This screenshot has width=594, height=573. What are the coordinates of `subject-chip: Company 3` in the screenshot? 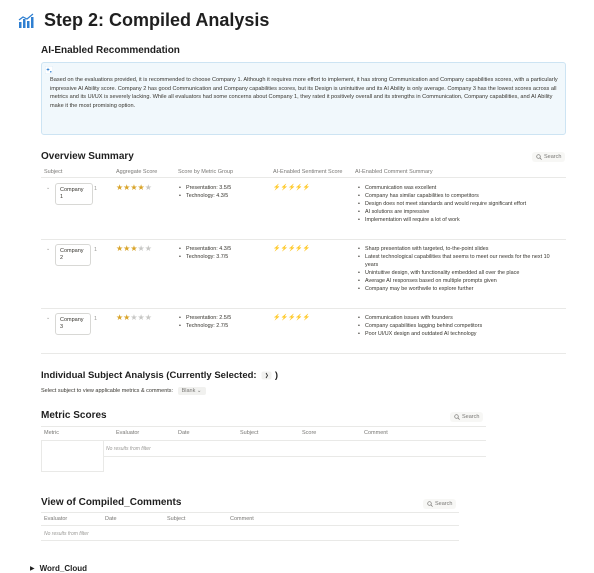 It's located at (73, 324).